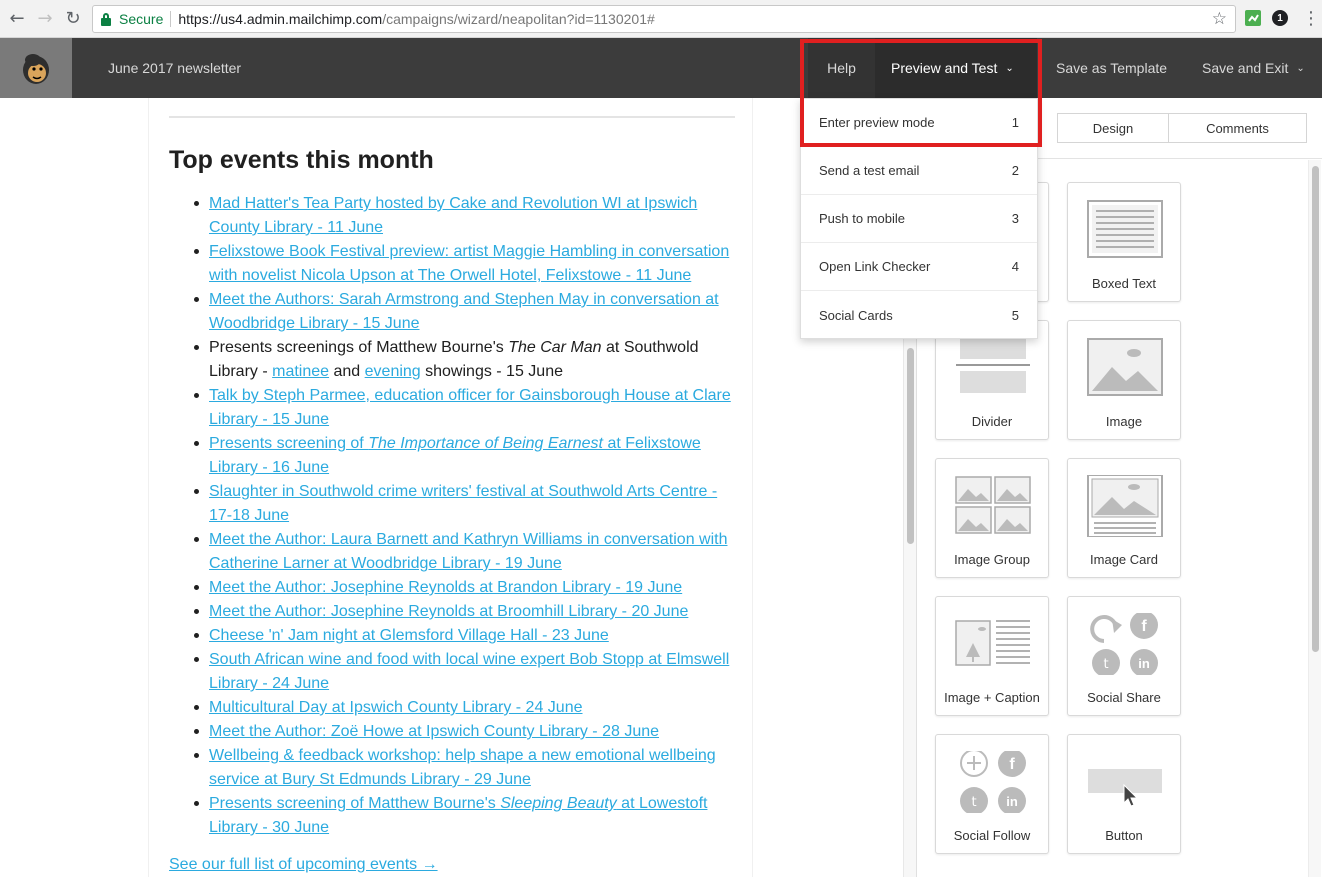  What do you see at coordinates (485, 443) in the screenshot?
I see `event-link: The Importance of Being Earnest` at bounding box center [485, 443].